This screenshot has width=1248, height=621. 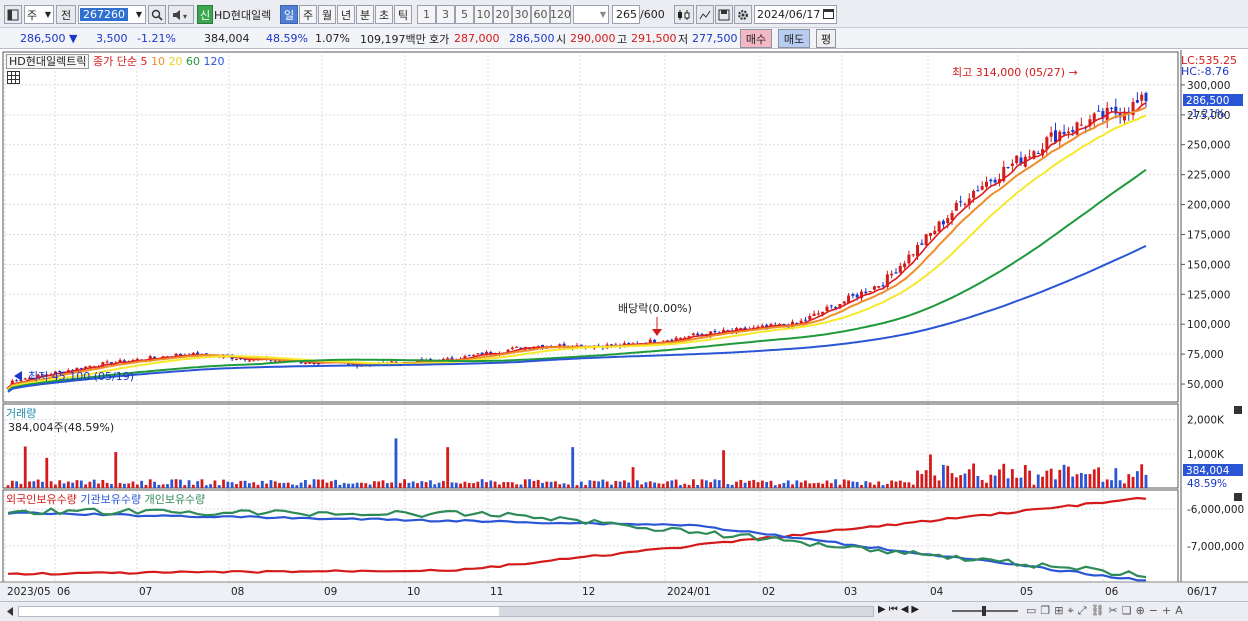 What do you see at coordinates (1098, 611) in the screenshot?
I see `link-icon: ⛓` at bounding box center [1098, 611].